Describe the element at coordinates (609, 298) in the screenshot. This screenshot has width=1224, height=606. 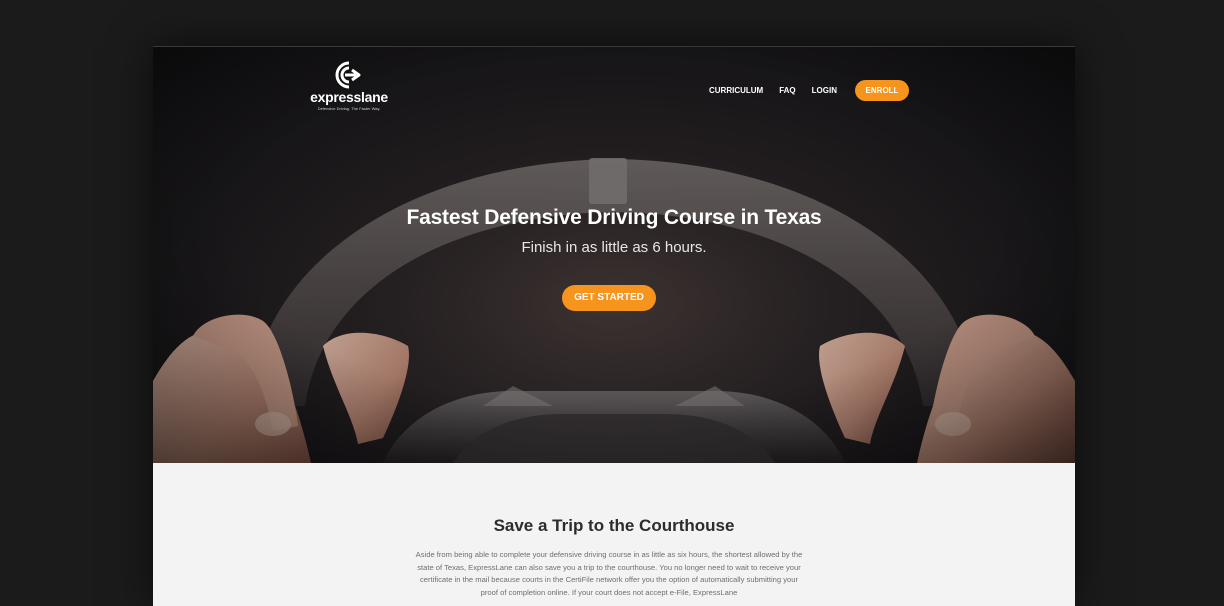
I see `get-started-button: GET STARTED` at that location.